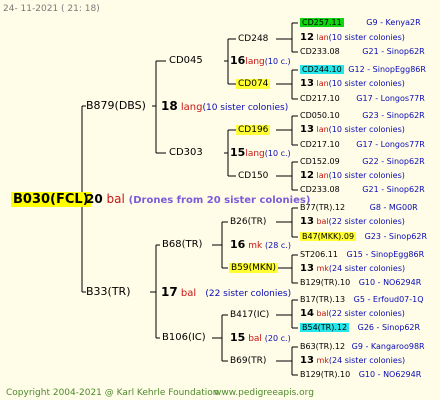  Describe the element at coordinates (226, 292) in the screenshot. I see `gen2-info: 17 bal (22 sister colonies)` at that location.